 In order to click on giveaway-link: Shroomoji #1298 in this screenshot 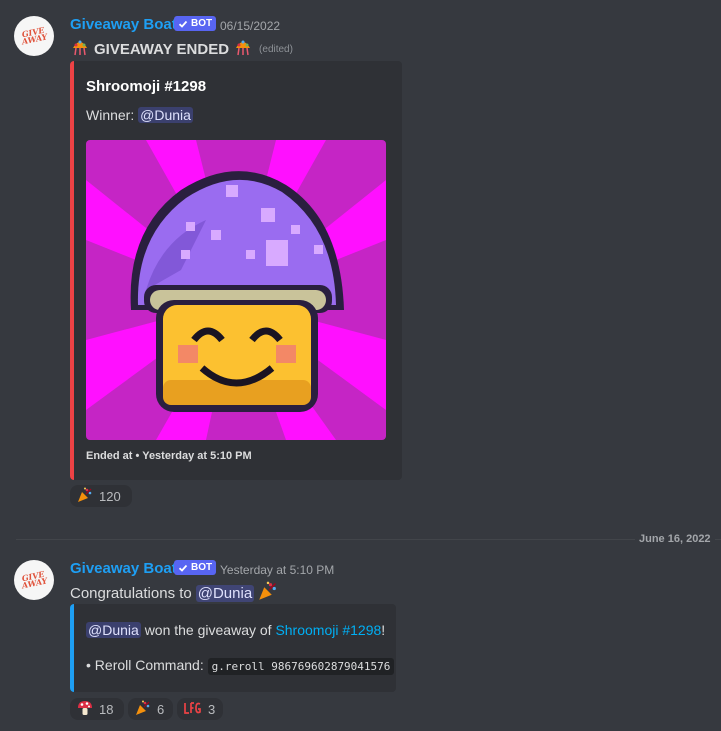, I will do `click(328, 630)`.